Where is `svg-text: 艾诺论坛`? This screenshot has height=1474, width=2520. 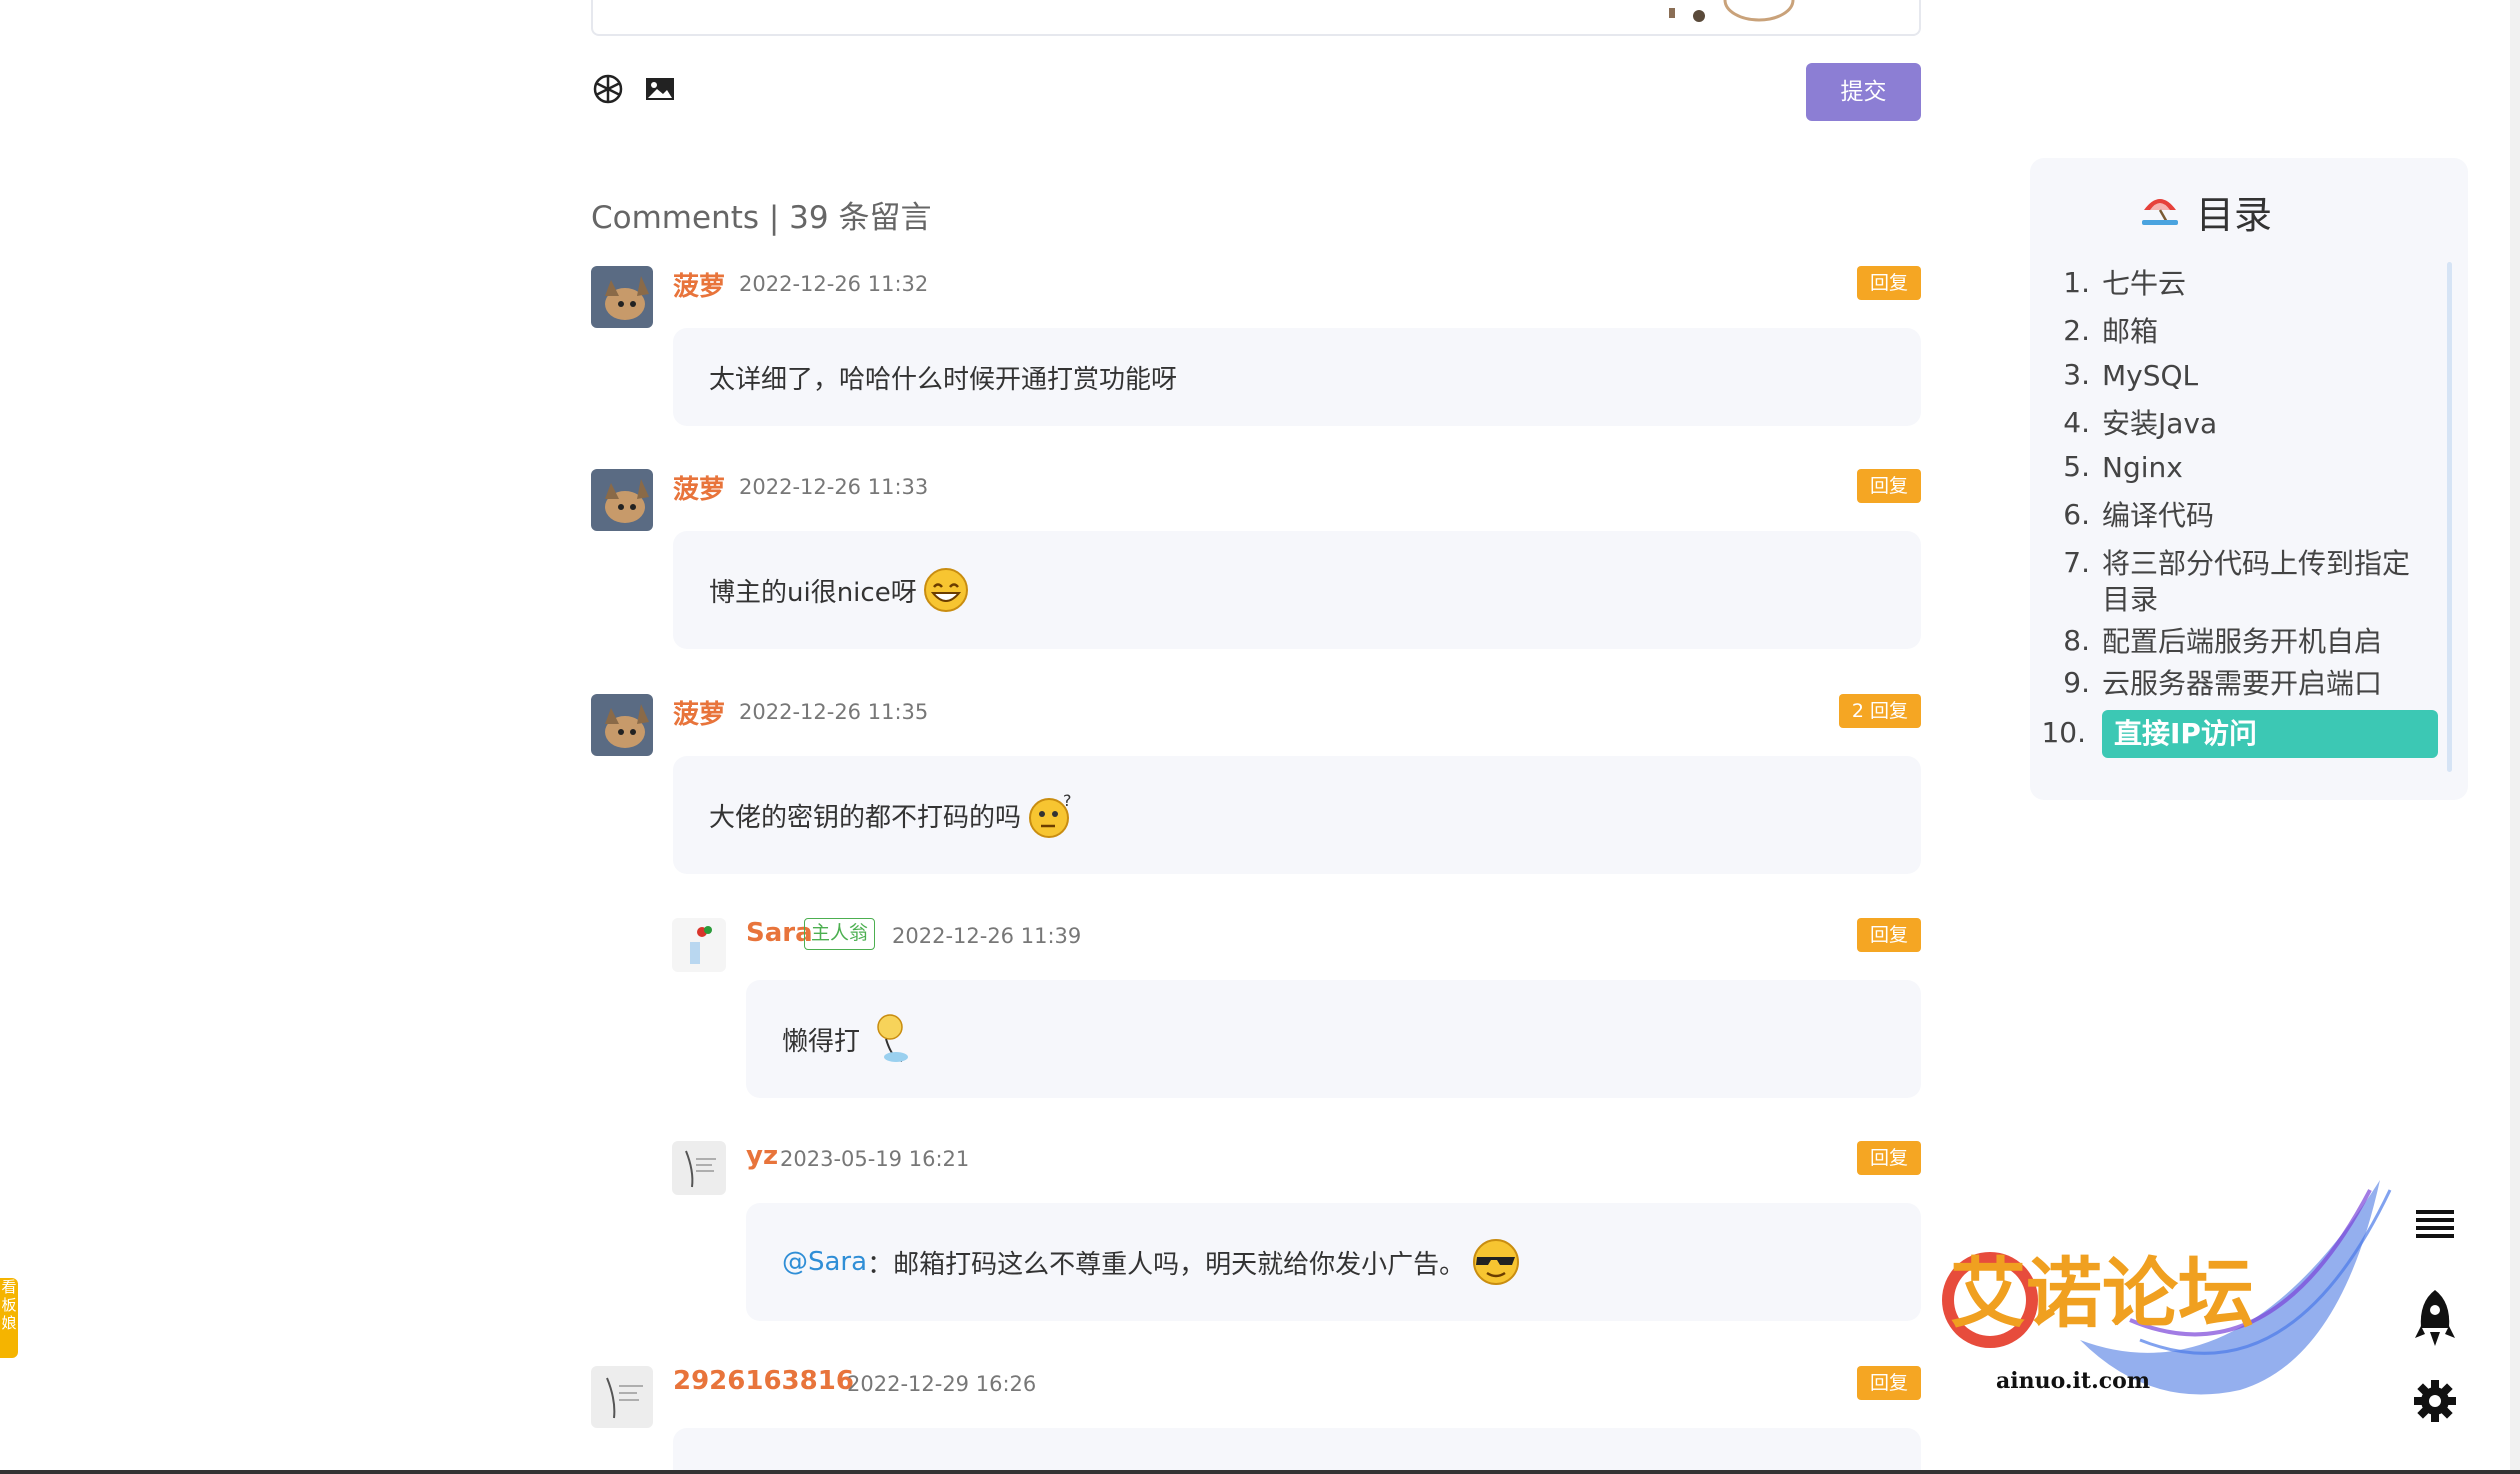 svg-text: 艾诺论坛 is located at coordinates (2102, 1293).